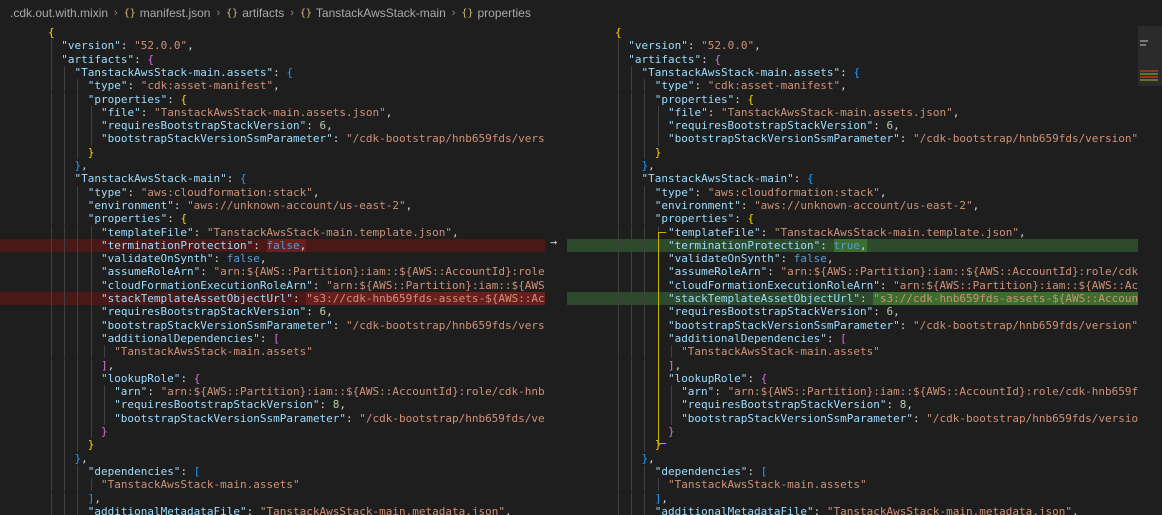 The height and width of the screenshot is (515, 1162). Describe the element at coordinates (272, 245) in the screenshot. I see `deleted-line: "terminationProtection": false,` at that location.